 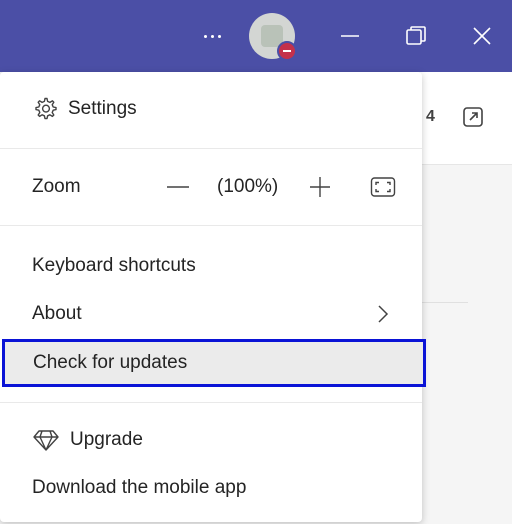 I want to click on more-options-icon, so click(x=212, y=36).